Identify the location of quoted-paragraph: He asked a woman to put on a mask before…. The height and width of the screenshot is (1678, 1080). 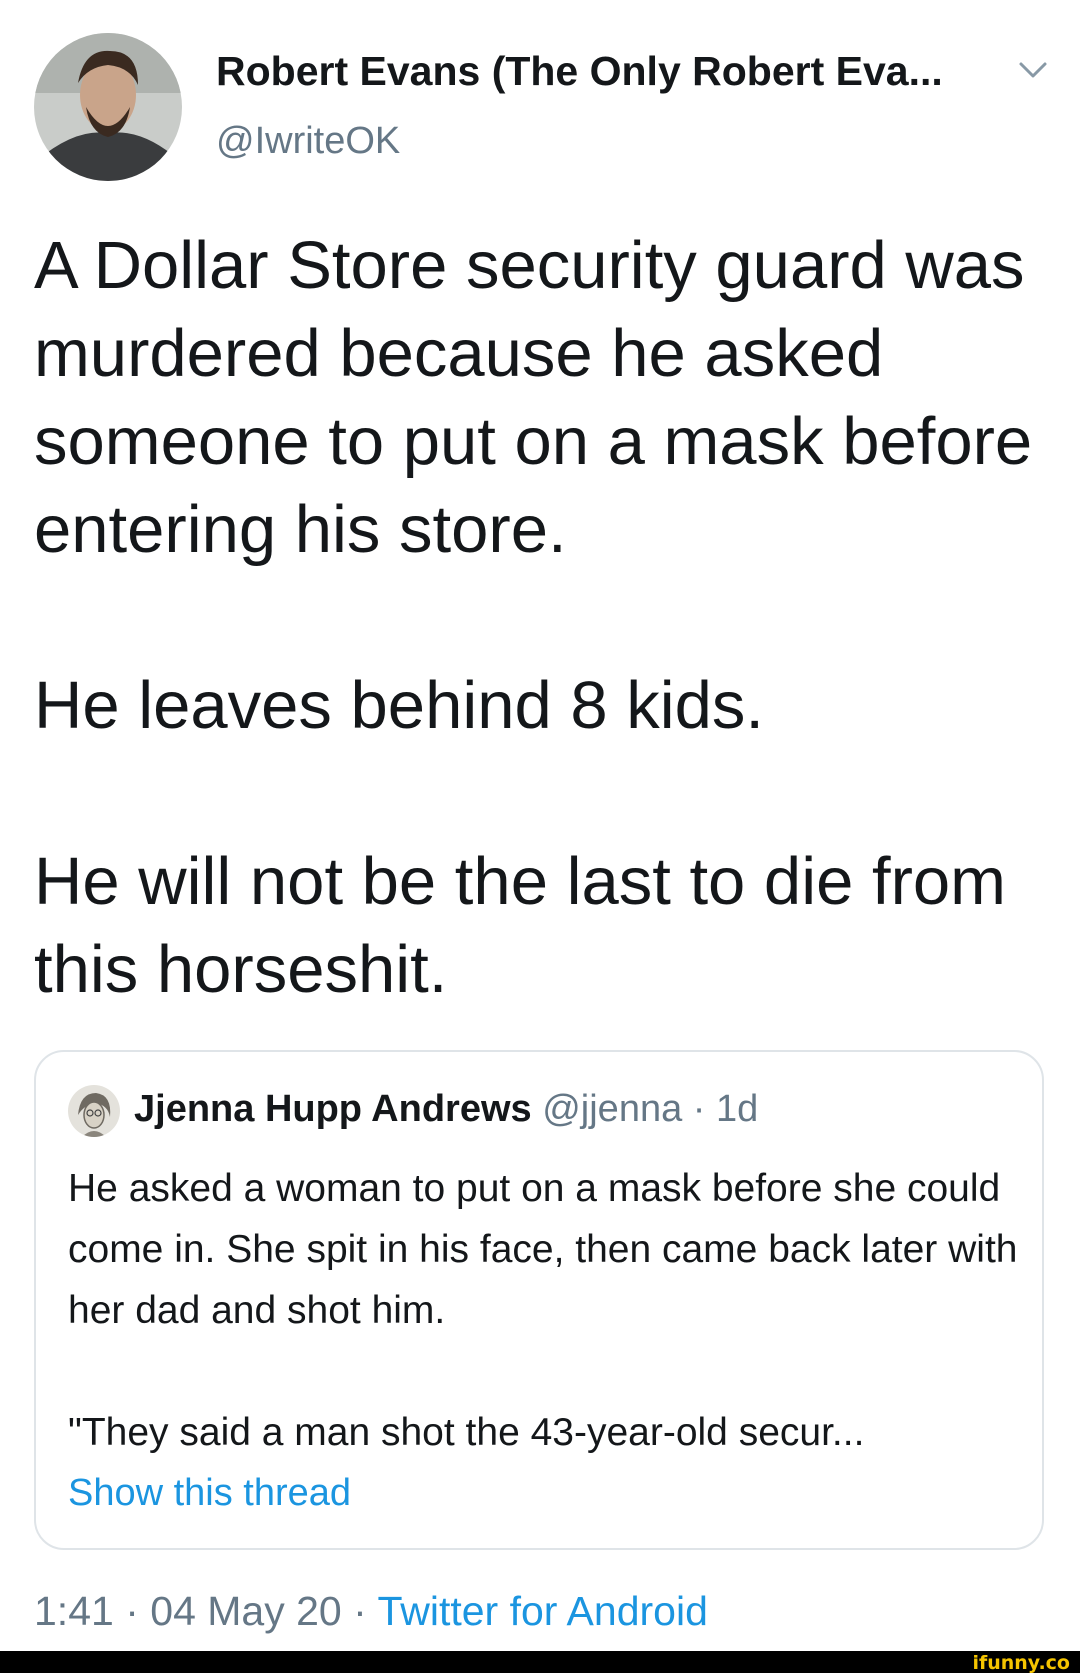
(543, 1249).